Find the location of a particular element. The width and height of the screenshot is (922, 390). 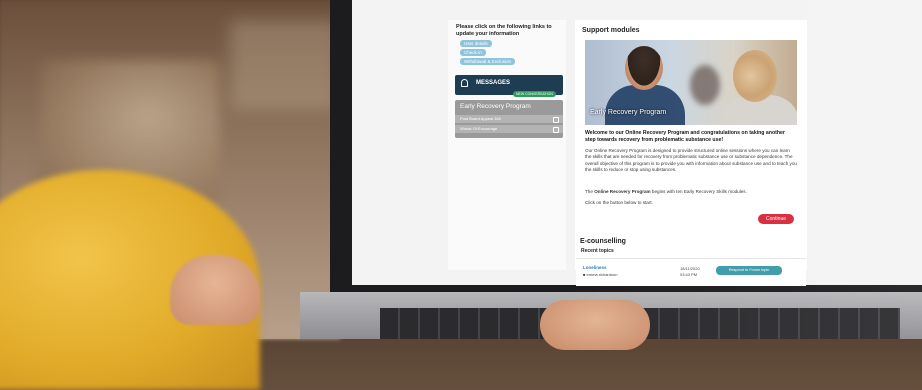

program-row-label: Words Of Encourage is located at coordinates (479, 128).